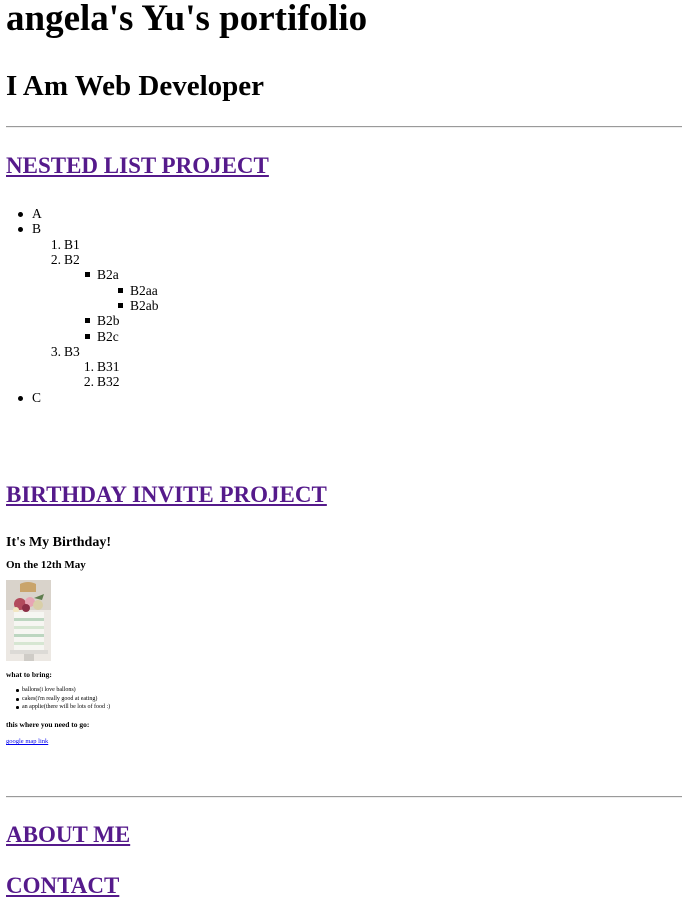 Image resolution: width=682 pixels, height=908 pixels. I want to click on list-item-b3-label: B3, so click(72, 351).